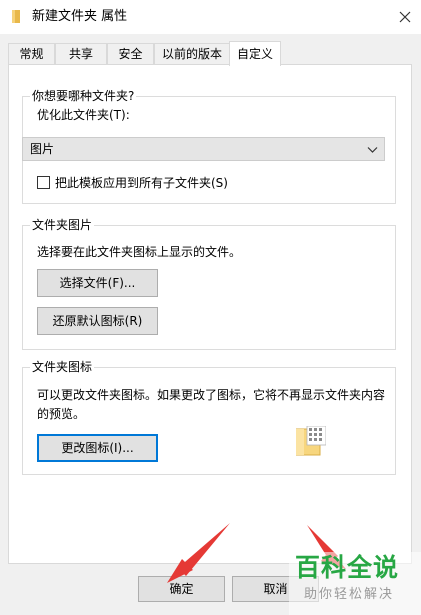 The width and height of the screenshot is (421, 615). I want to click on apply-subfolders-checkbox, so click(43, 182).